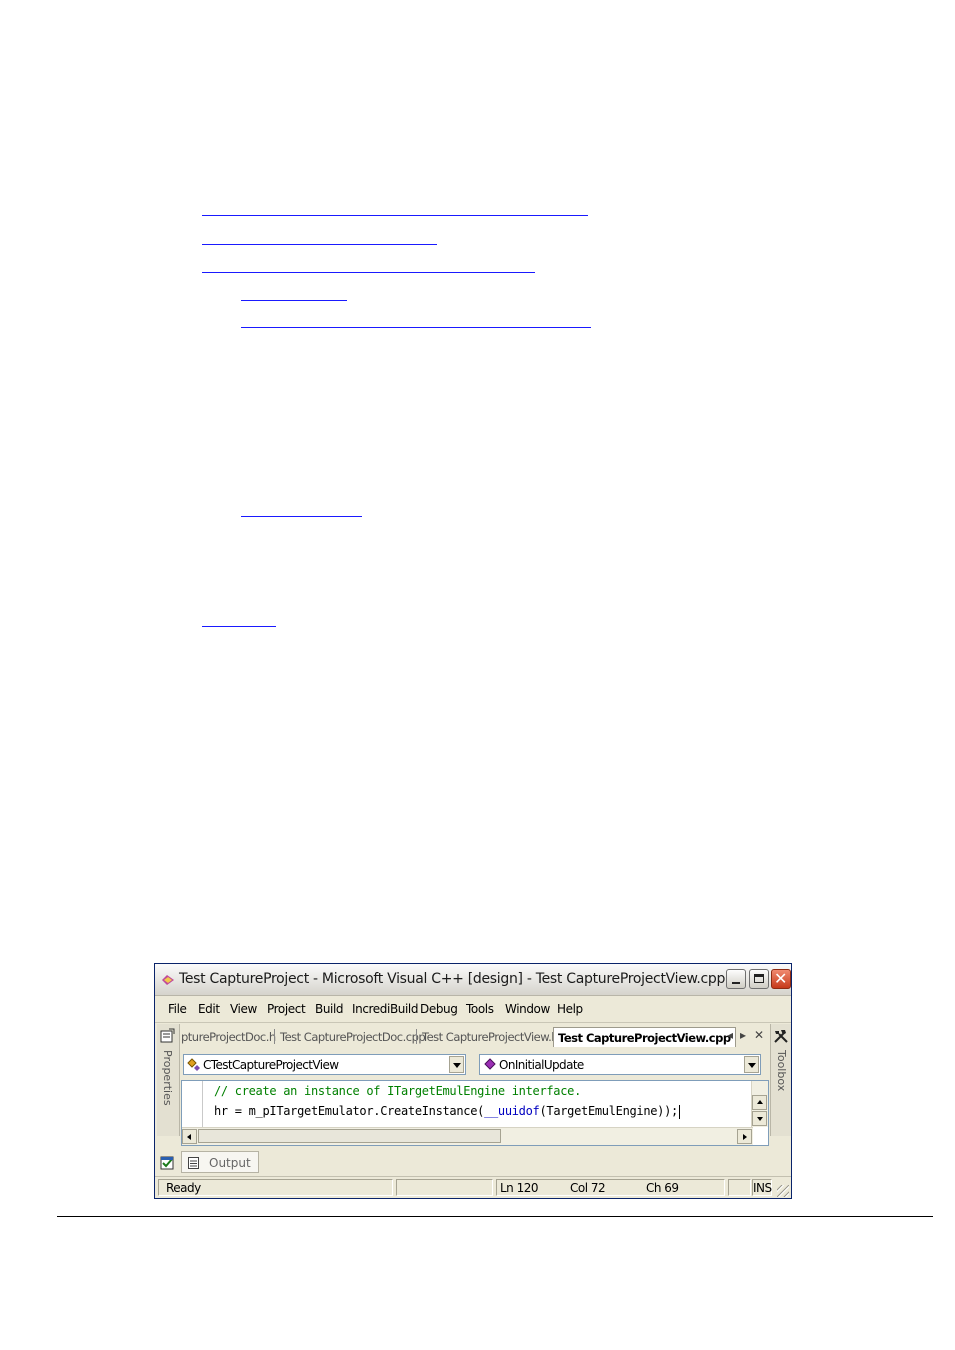 The height and width of the screenshot is (1350, 955). Describe the element at coordinates (620, 1064) in the screenshot. I see `member-combo: OnInitialUpdate` at that location.